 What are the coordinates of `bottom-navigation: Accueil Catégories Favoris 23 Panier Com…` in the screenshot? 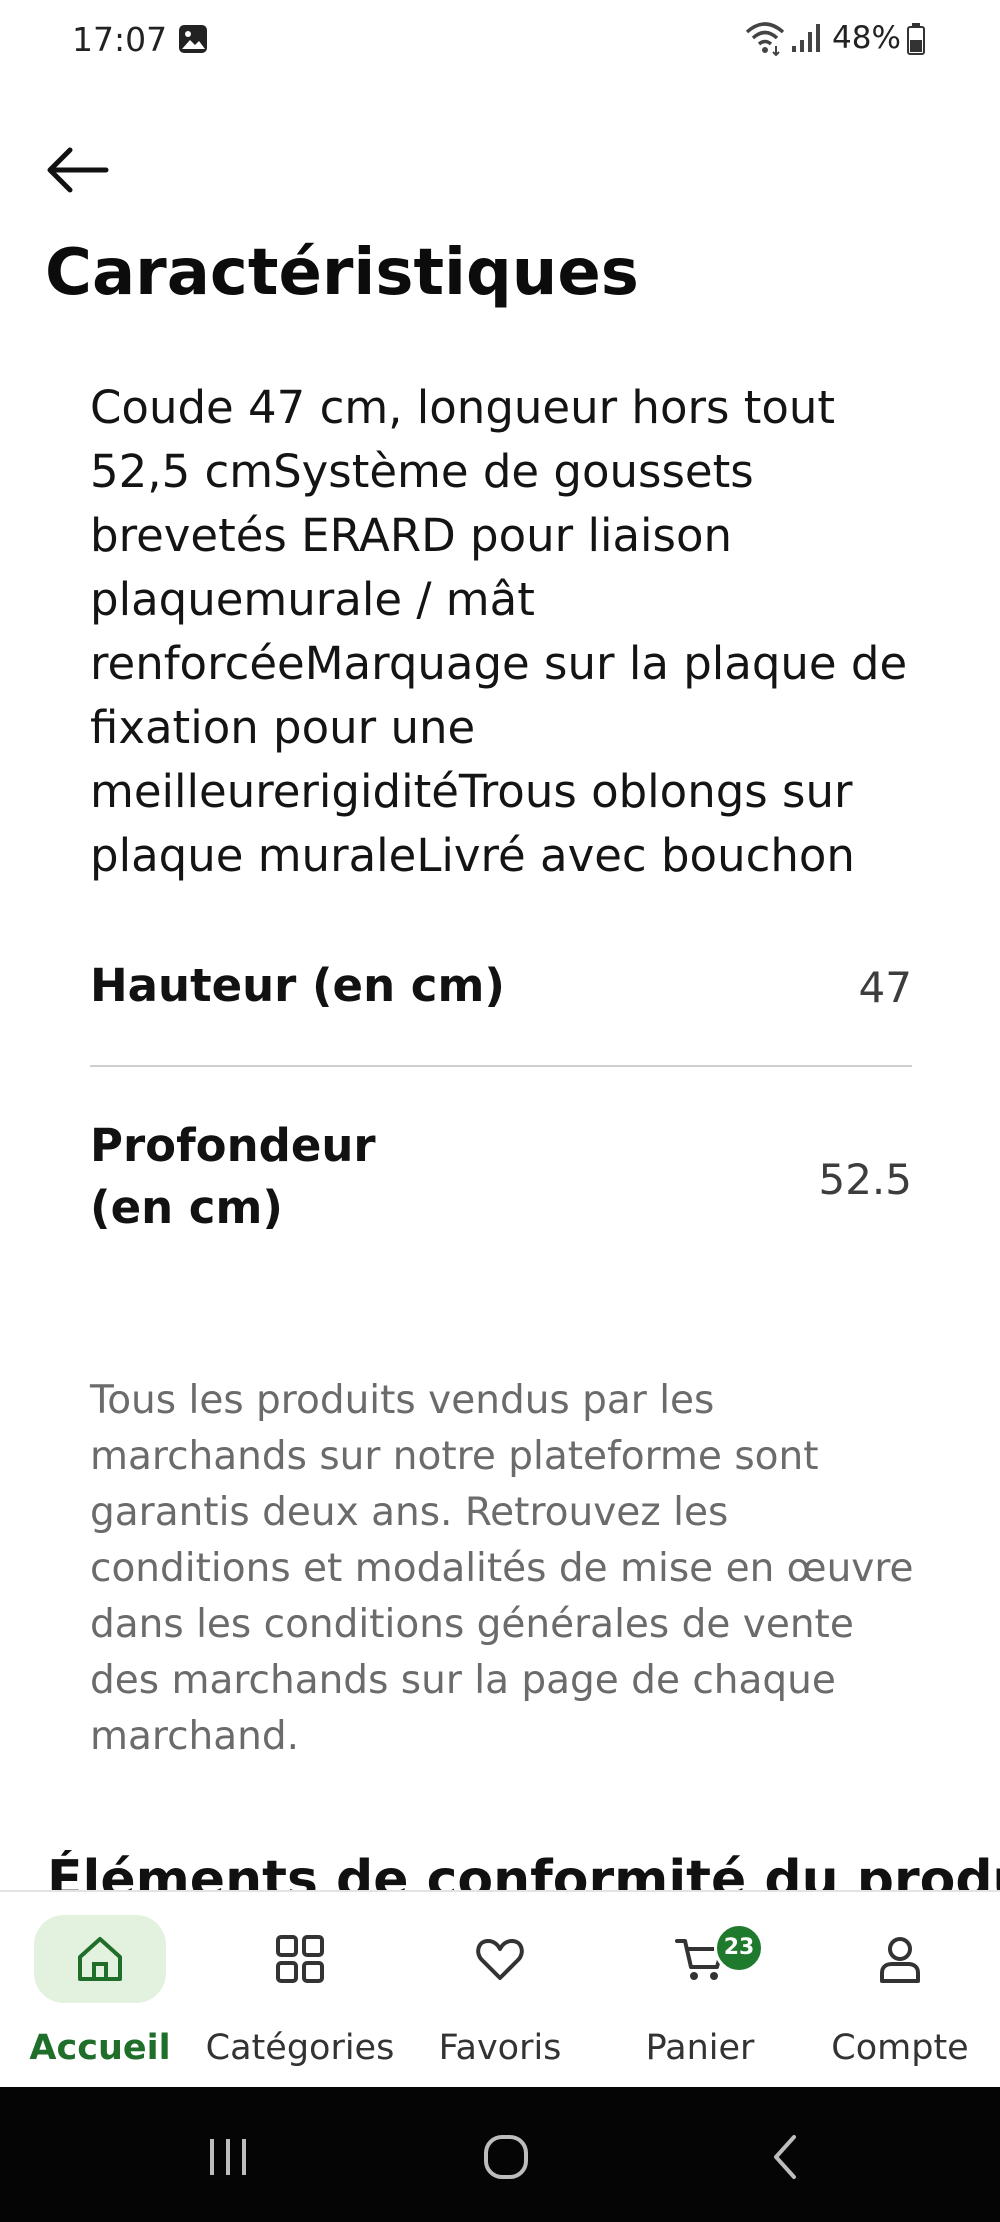 It's located at (500, 1989).